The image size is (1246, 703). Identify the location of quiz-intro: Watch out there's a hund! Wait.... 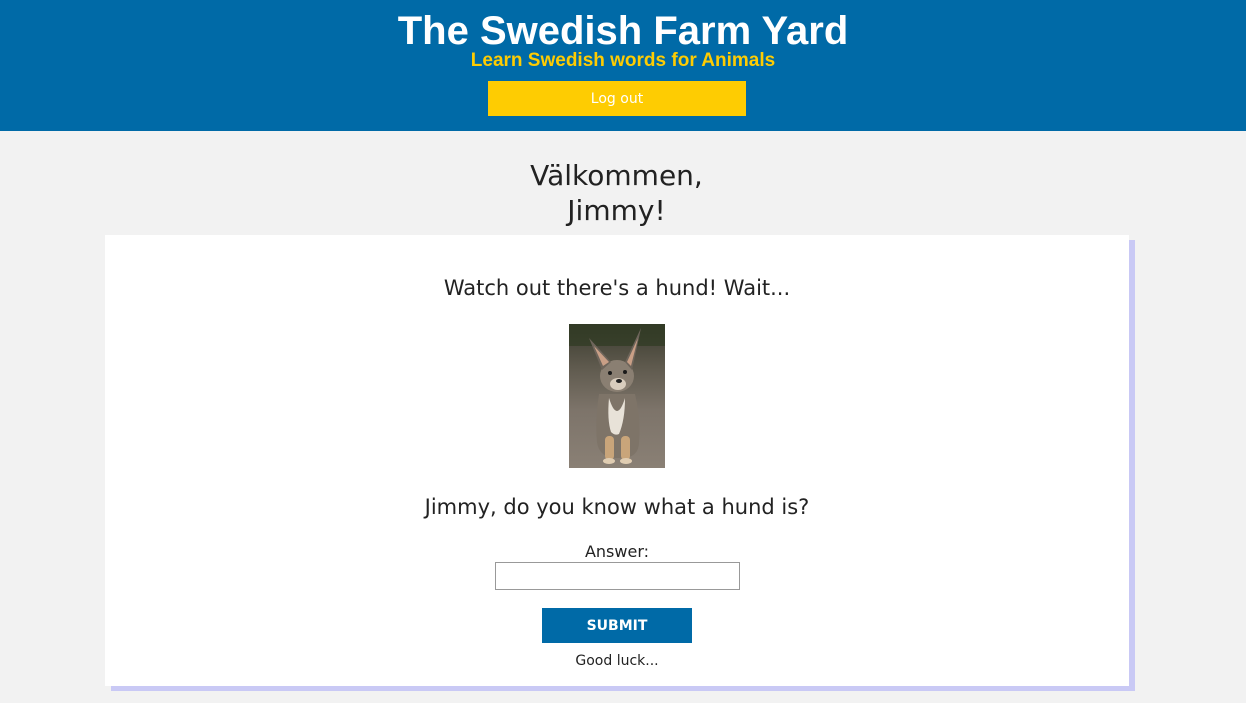
(617, 288).